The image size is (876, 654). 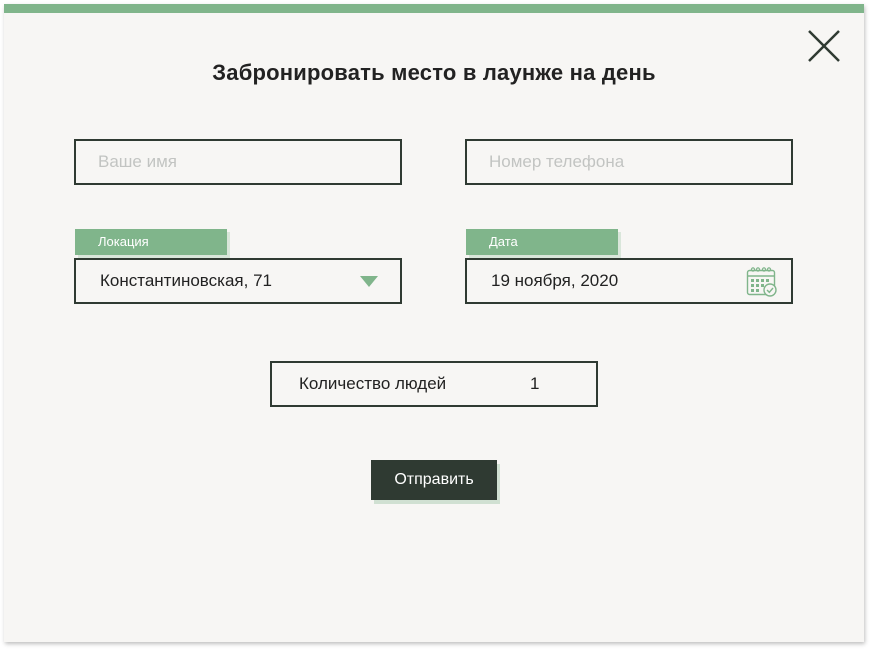 I want to click on location-select: Константиновская, 71, so click(x=238, y=281).